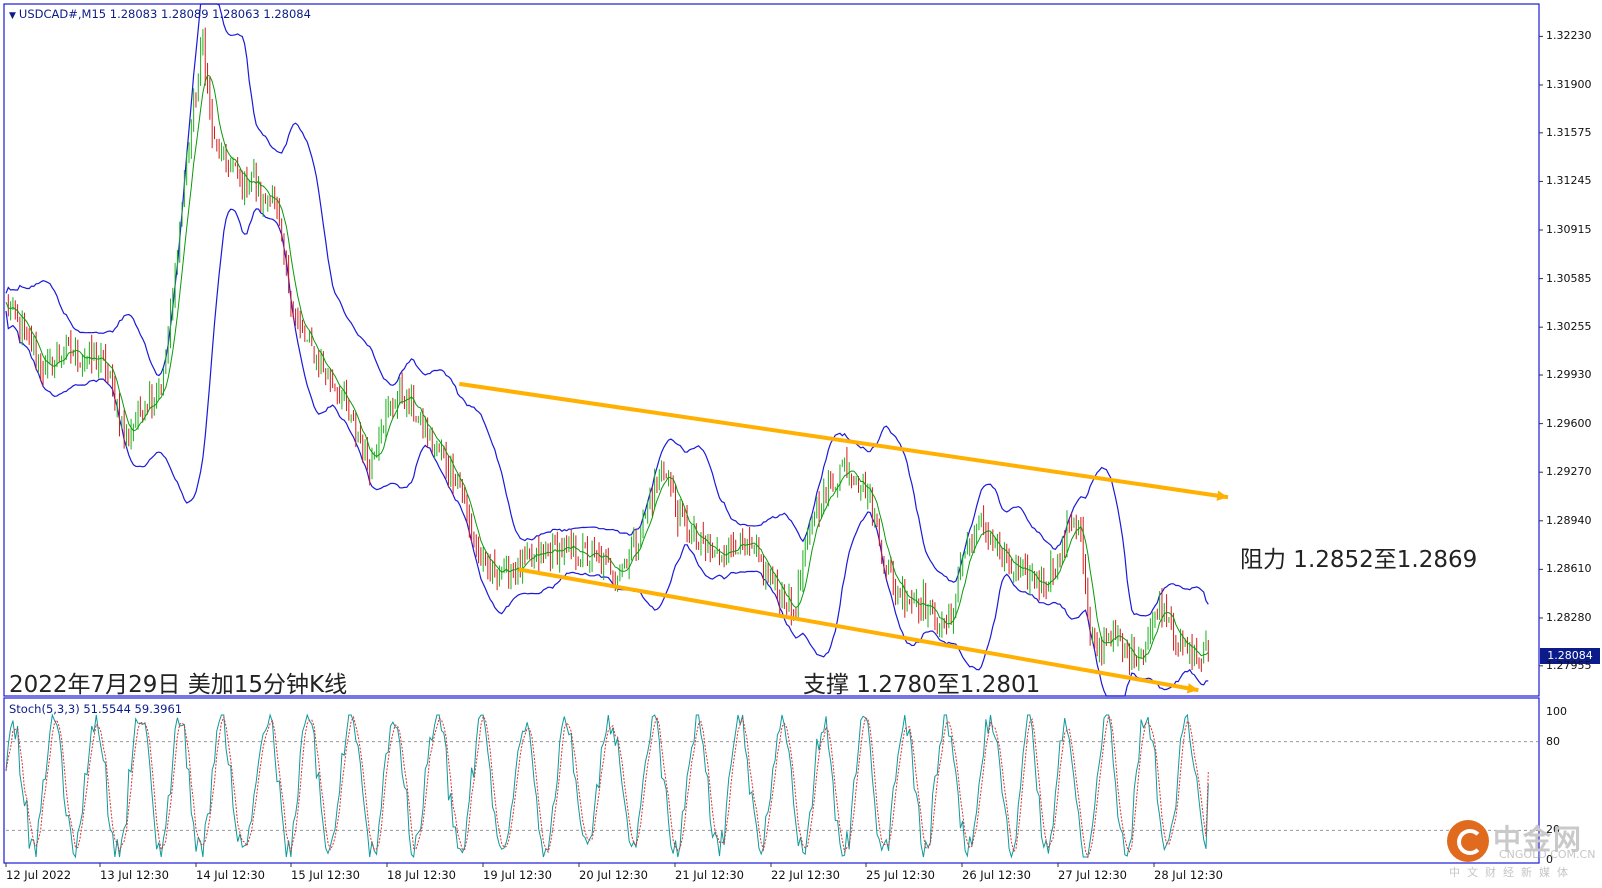 This screenshot has width=1602, height=888. I want to click on watermark: 中金网 CNGOLD.COM.CN 中文财经新媒体, so click(1522, 850).